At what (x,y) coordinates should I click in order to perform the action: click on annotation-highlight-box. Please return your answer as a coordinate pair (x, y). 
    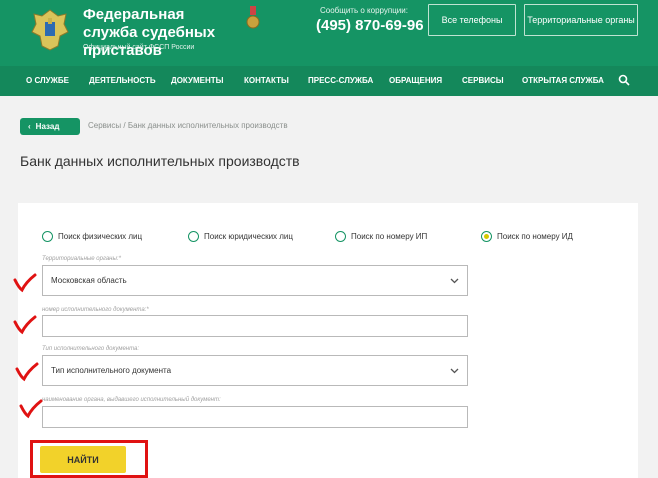
    Looking at the image, I should click on (89, 459).